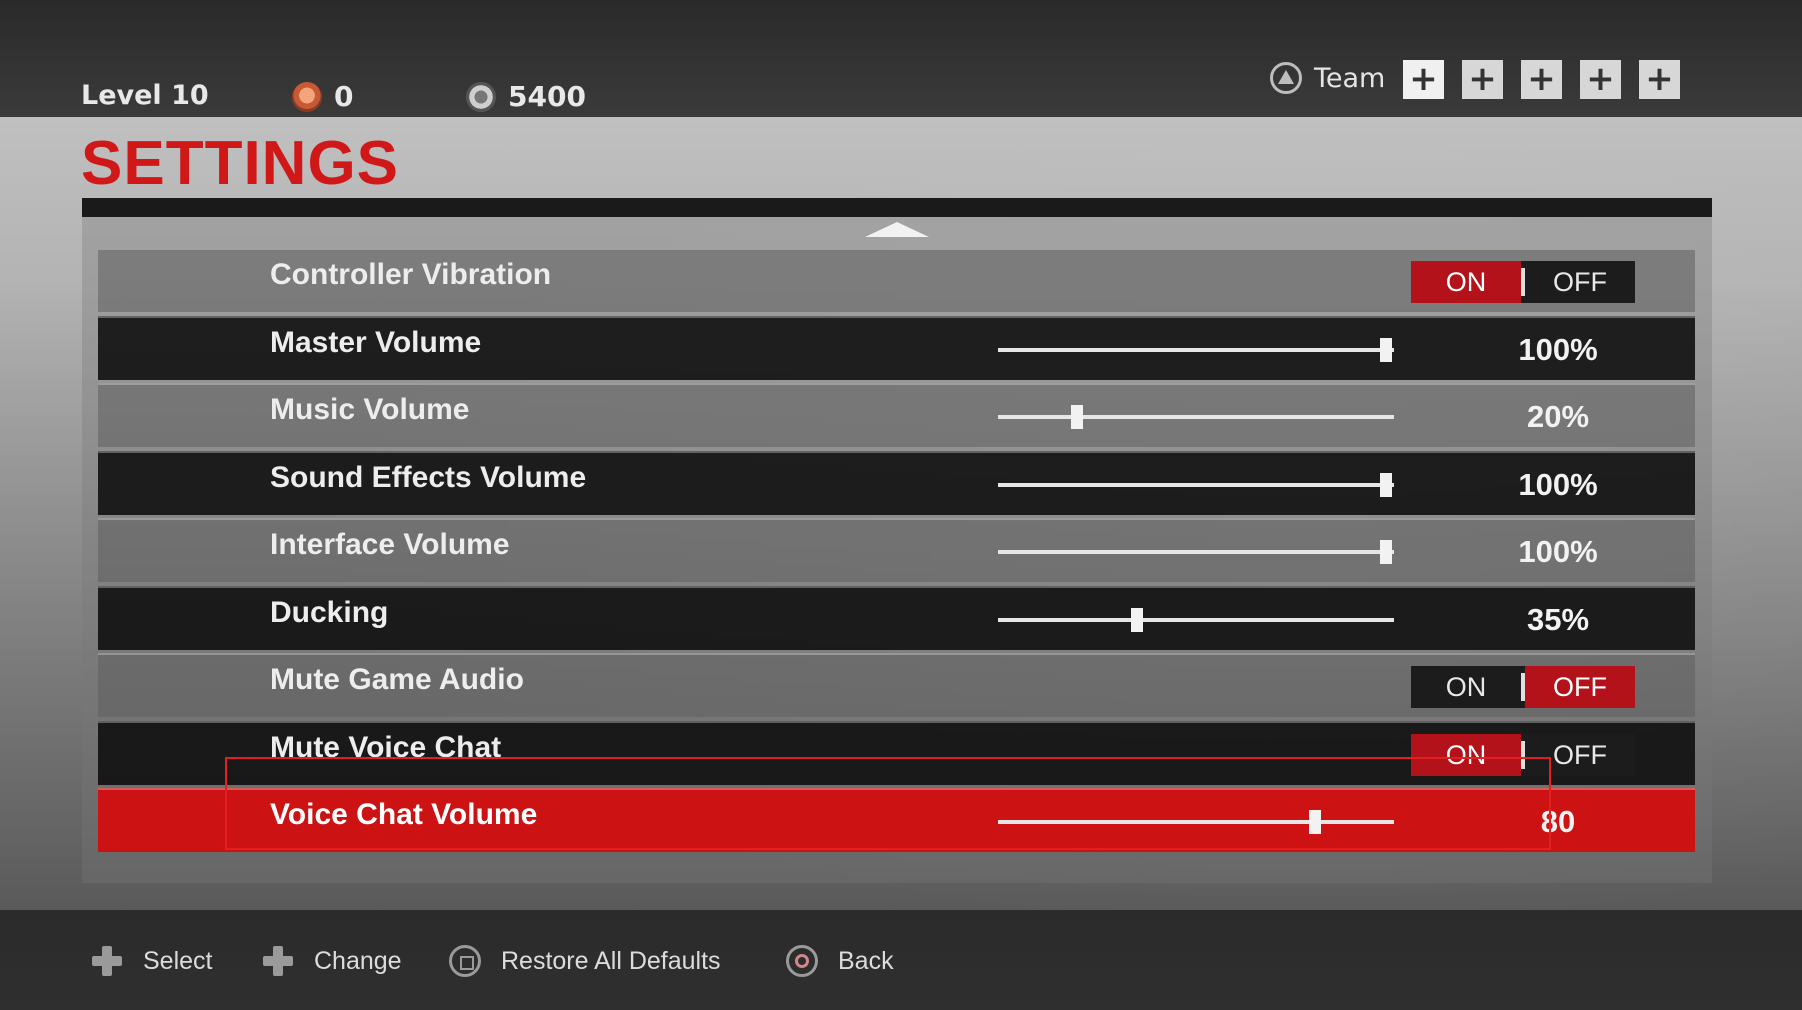 The height and width of the screenshot is (1010, 1802). I want to click on setting-music-volume: Music Volume 20%, so click(896, 415).